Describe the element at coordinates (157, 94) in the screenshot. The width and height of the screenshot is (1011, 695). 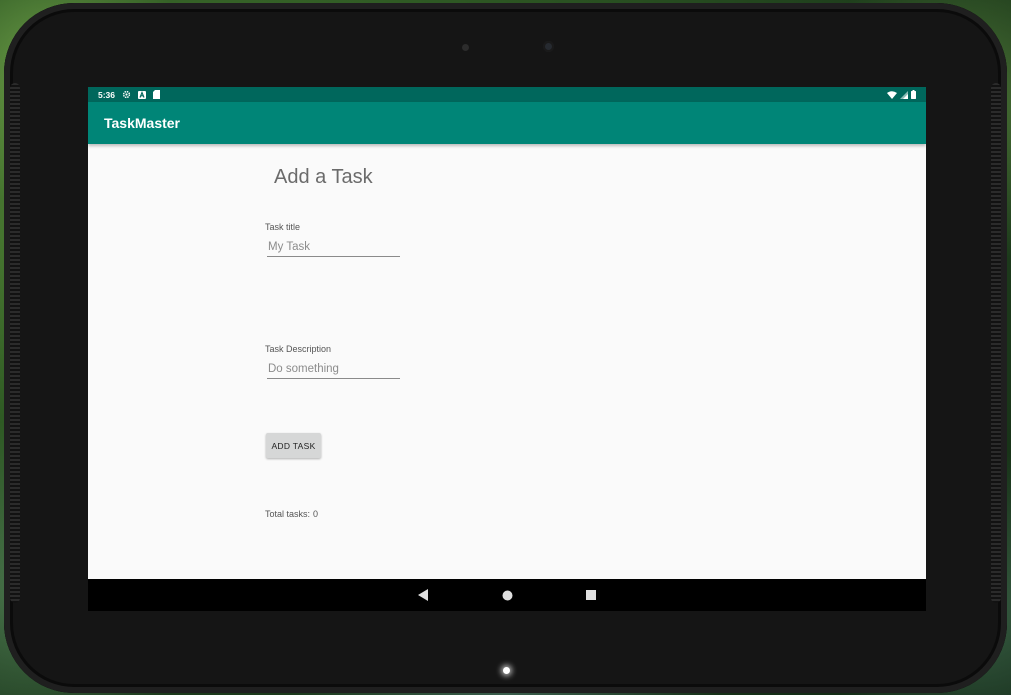
I see `sd-card-icon` at that location.